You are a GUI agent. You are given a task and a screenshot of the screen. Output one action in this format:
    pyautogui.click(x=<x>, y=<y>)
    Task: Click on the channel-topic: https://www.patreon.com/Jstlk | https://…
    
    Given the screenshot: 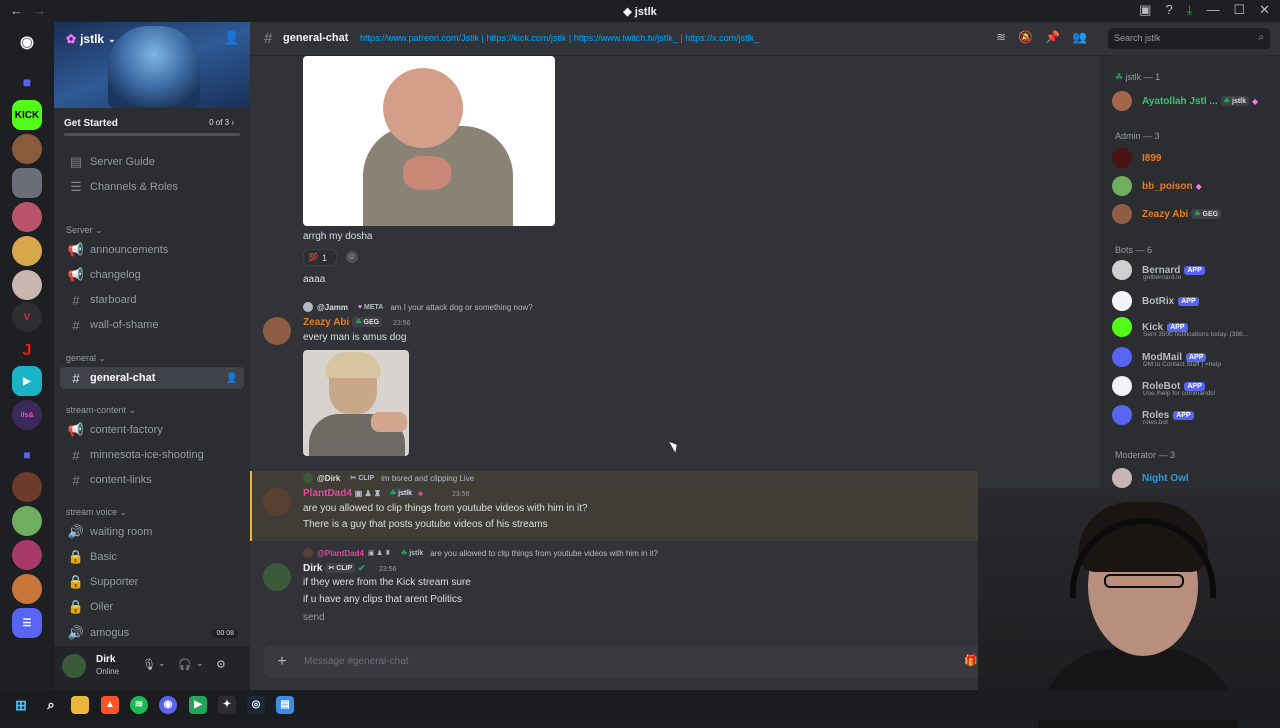 What is the action you would take?
    pyautogui.click(x=559, y=38)
    